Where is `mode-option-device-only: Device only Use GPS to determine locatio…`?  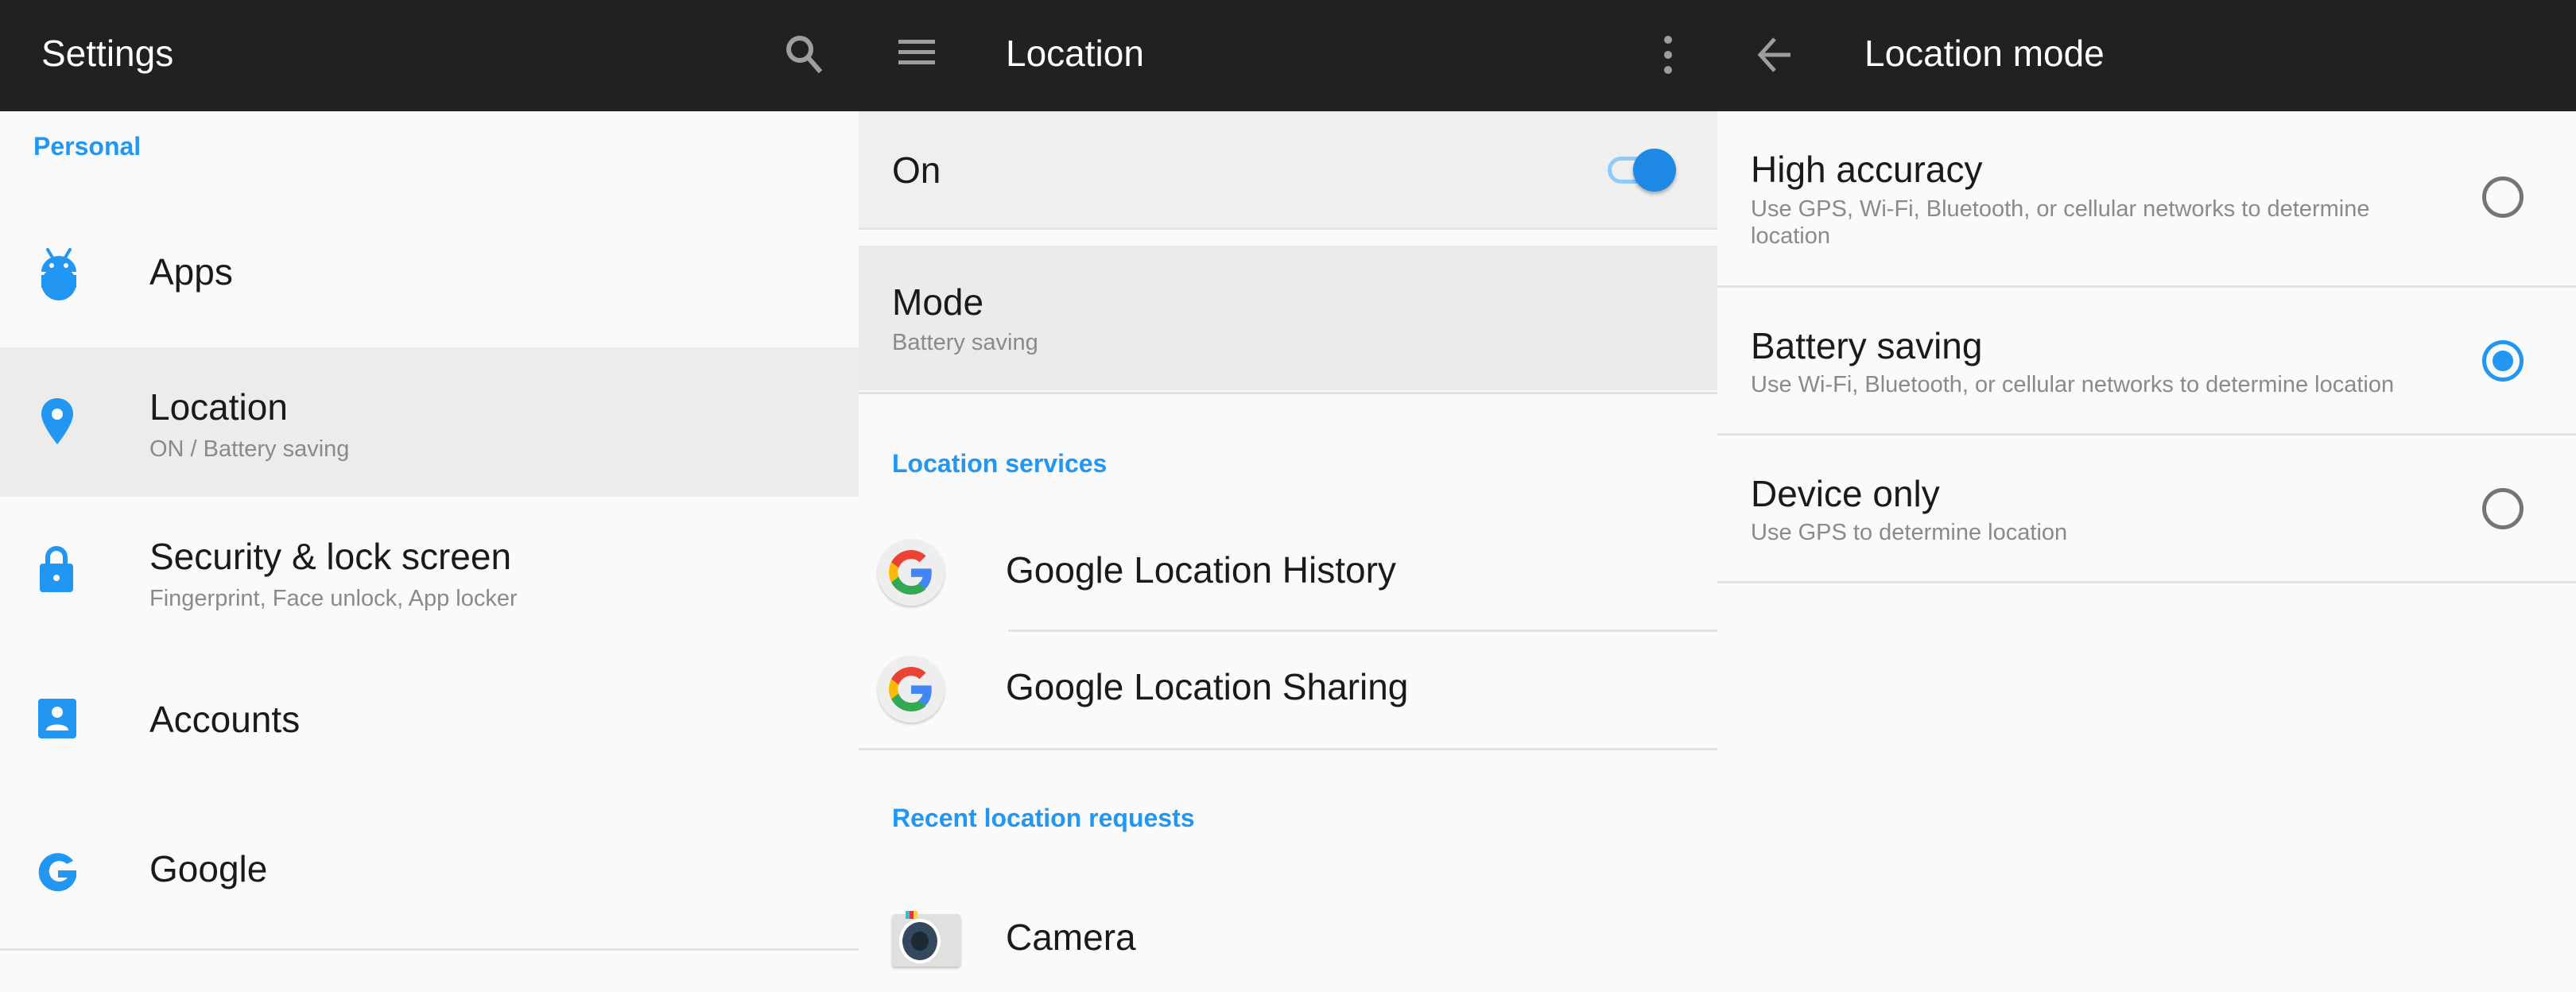
mode-option-device-only: Device only Use GPS to determine locatio… is located at coordinates (2147, 509).